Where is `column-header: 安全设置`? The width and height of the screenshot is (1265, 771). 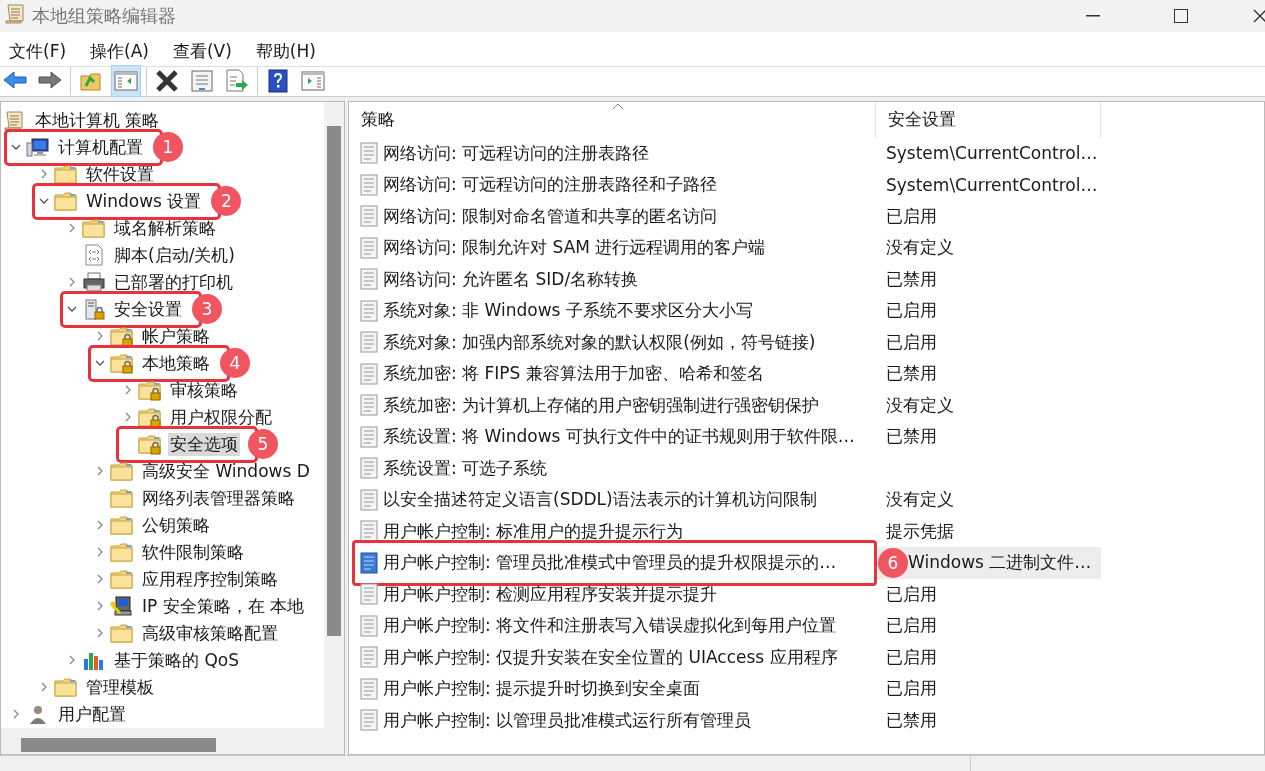 column-header: 安全设置 is located at coordinates (988, 119).